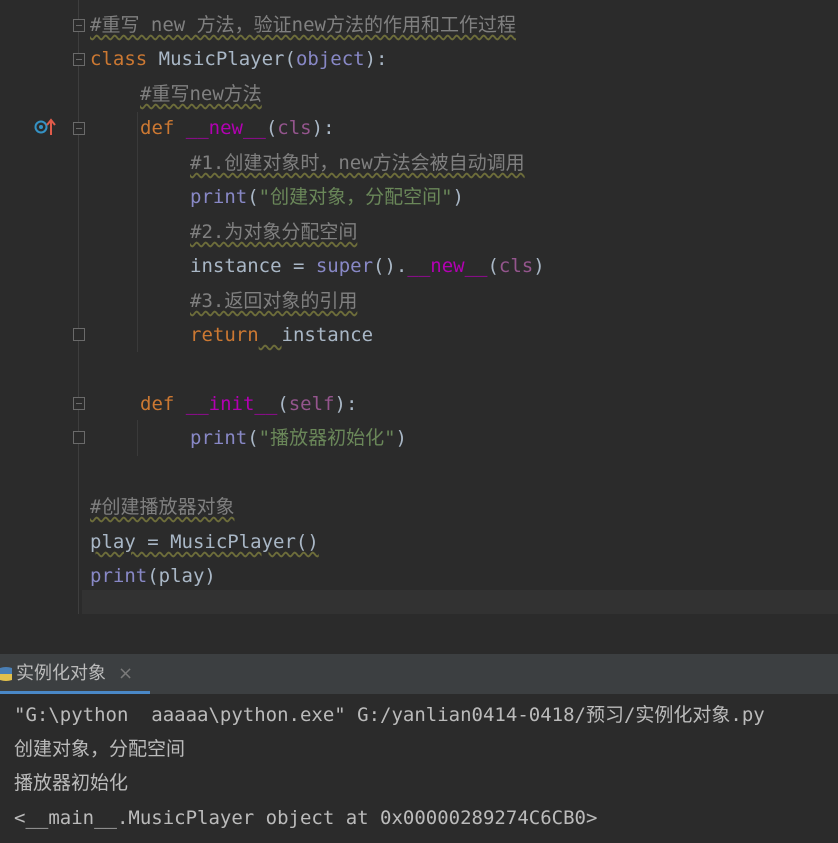  Describe the element at coordinates (344, 266) in the screenshot. I see `code-token: super` at that location.